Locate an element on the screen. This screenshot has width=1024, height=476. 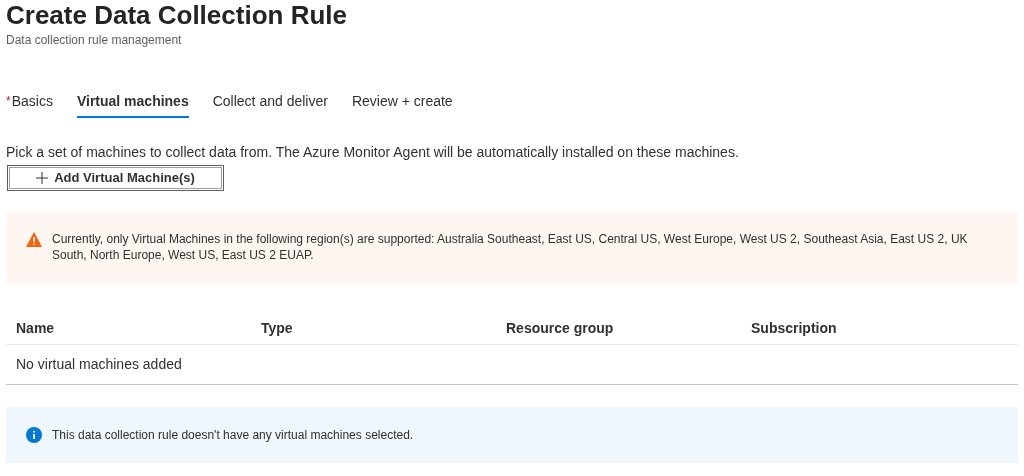
warning-text: Currently, only Virtual Machines in the following region(s) are supported: Australia Southeast, East US, Central US, West Europe, West US 2, Southeast Asia, East US 2, UK South, North Europe, West US, East US 2 EUAP. is located at coordinates (510, 247).